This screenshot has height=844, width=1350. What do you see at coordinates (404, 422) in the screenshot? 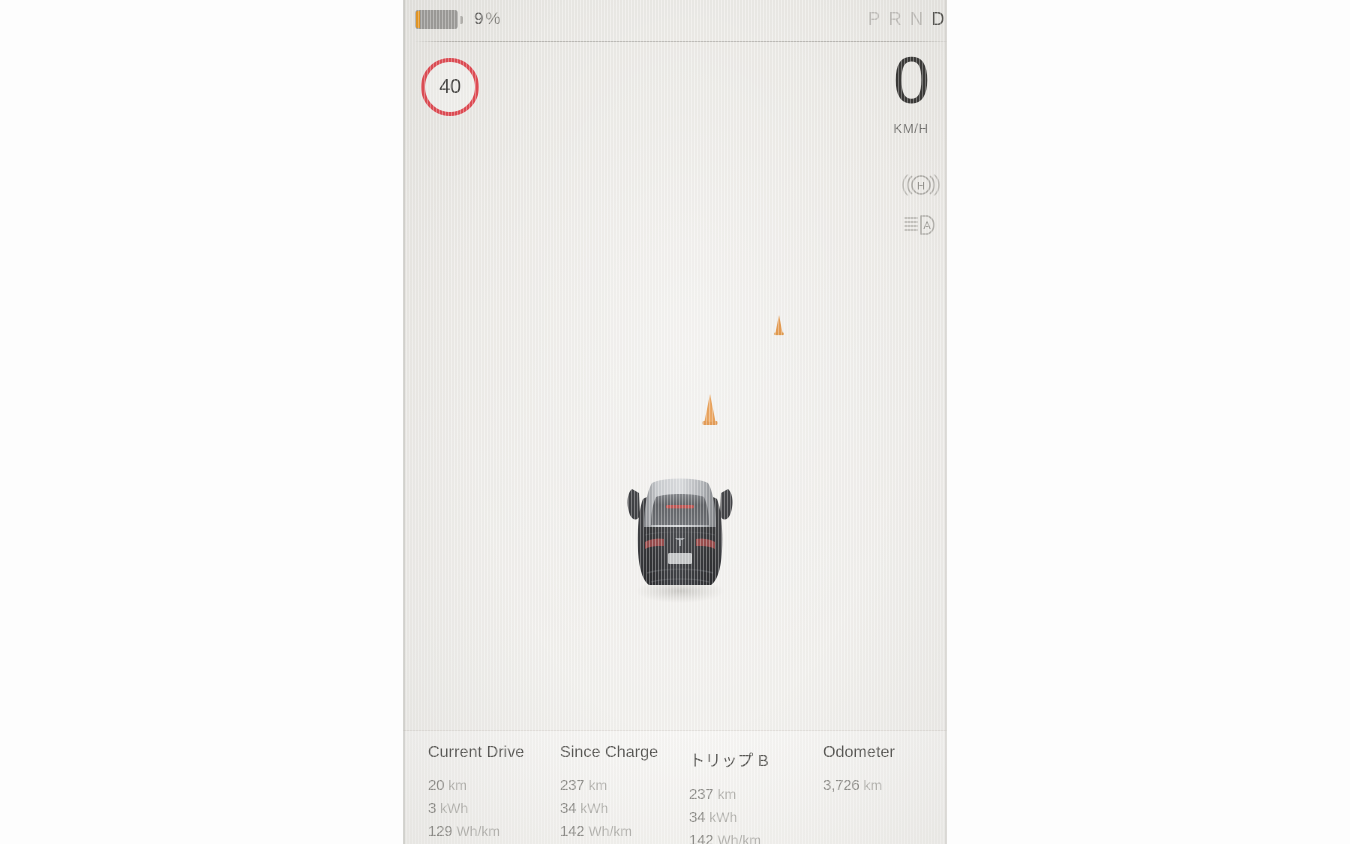
I see `display-left-edge` at bounding box center [404, 422].